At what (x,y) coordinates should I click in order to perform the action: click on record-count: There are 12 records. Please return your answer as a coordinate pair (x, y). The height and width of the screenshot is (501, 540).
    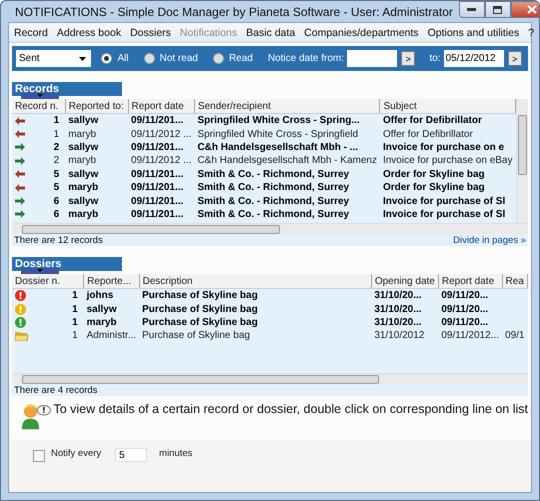
    Looking at the image, I should click on (58, 240).